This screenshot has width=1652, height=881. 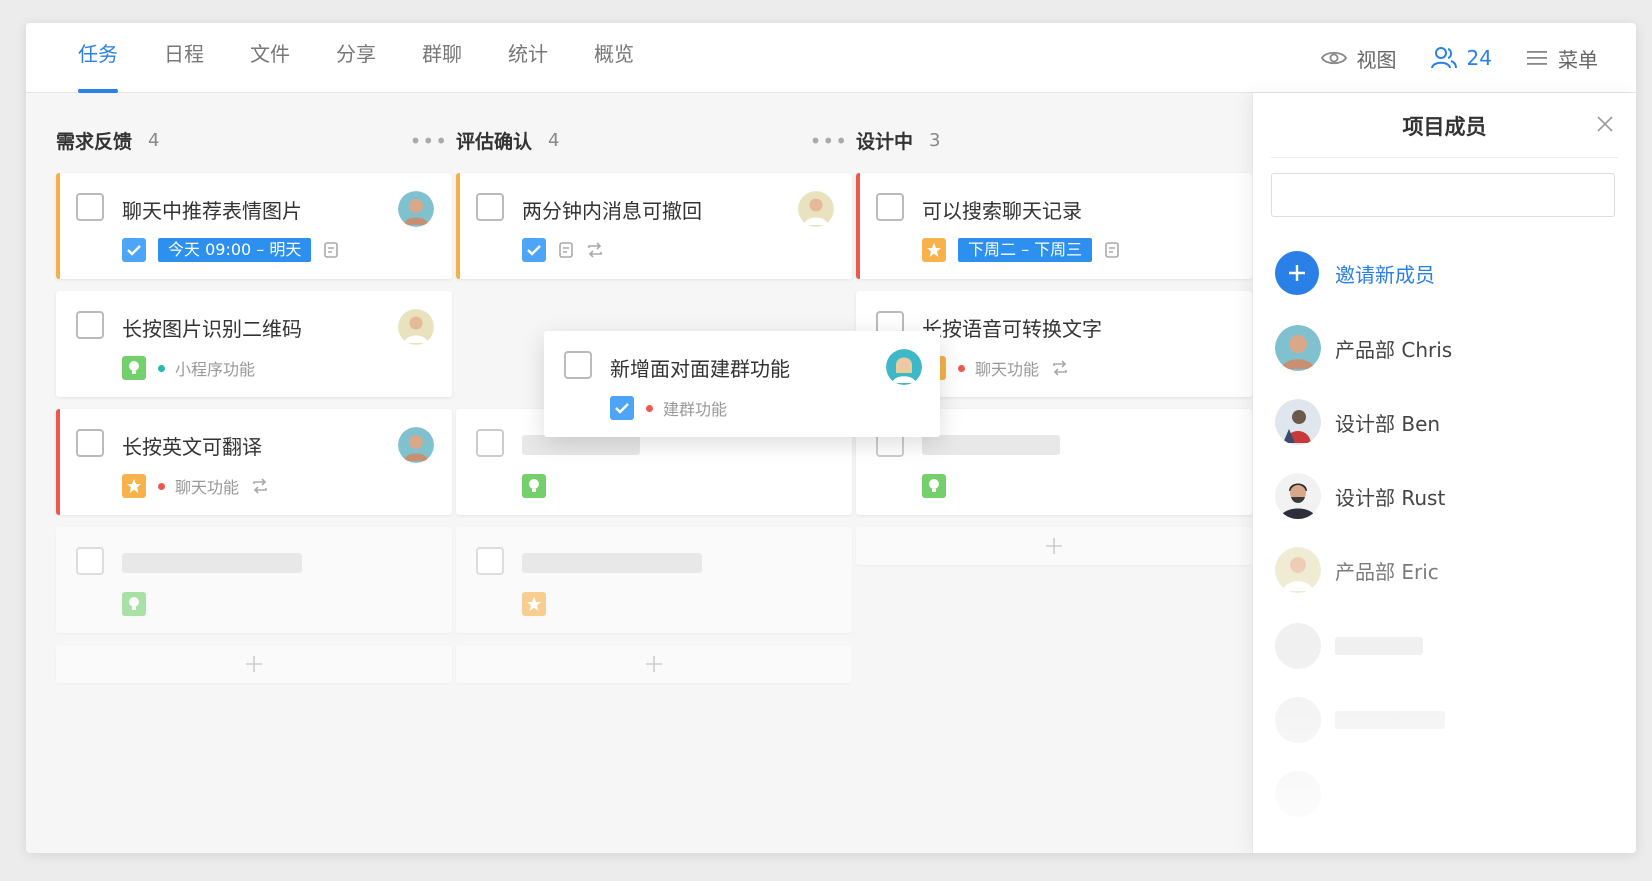 I want to click on invite-label: 邀请新成员, so click(x=1385, y=274).